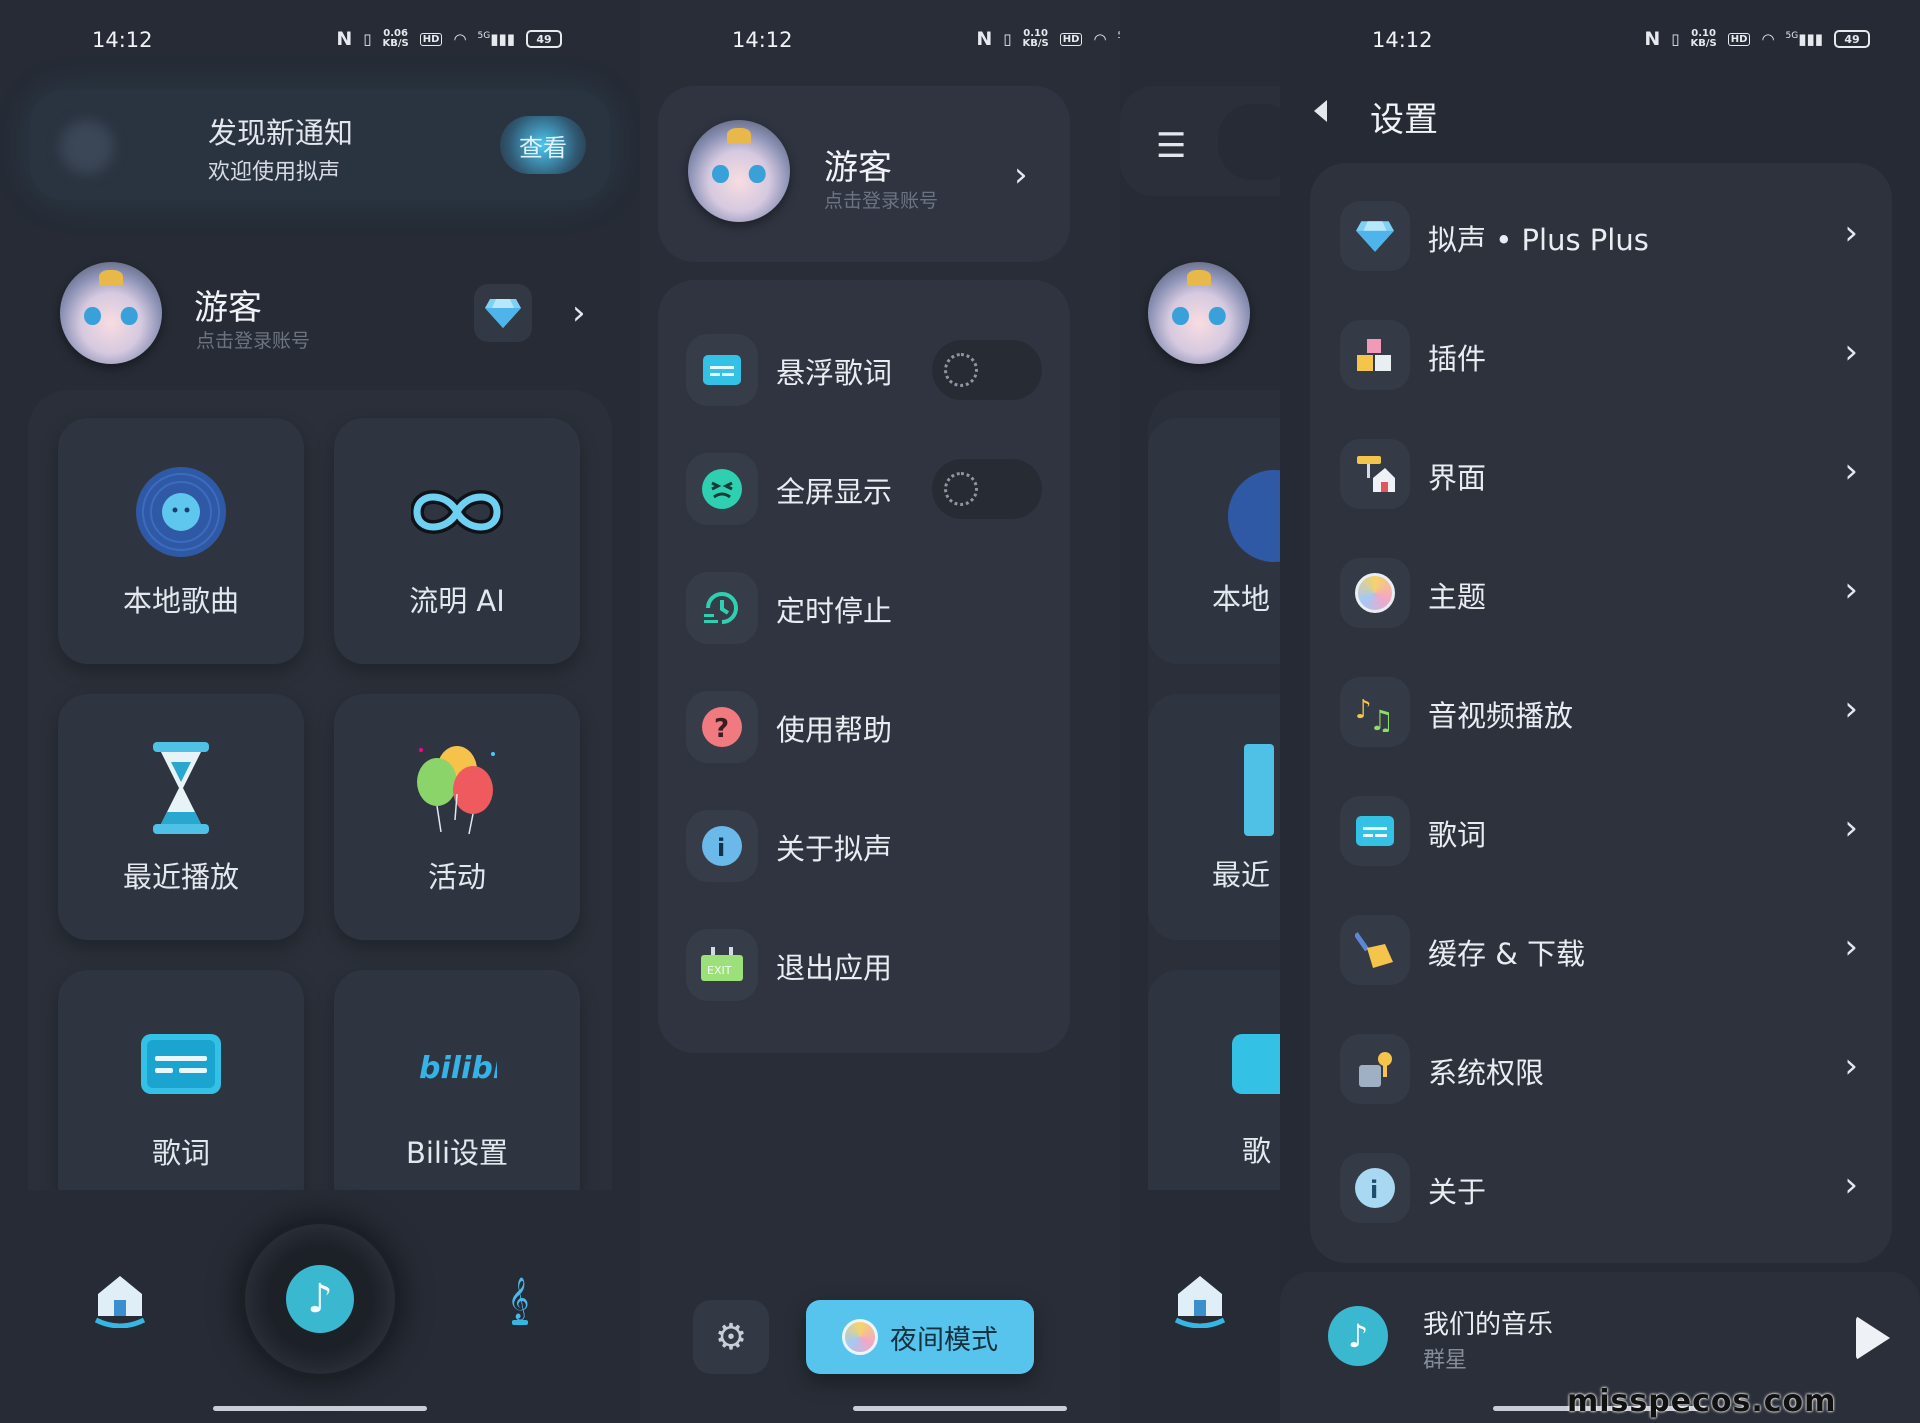 This screenshot has height=1423, width=1920. Describe the element at coordinates (496, 39) in the screenshot. I see `signal-icon: 5G▮▮▮` at that location.